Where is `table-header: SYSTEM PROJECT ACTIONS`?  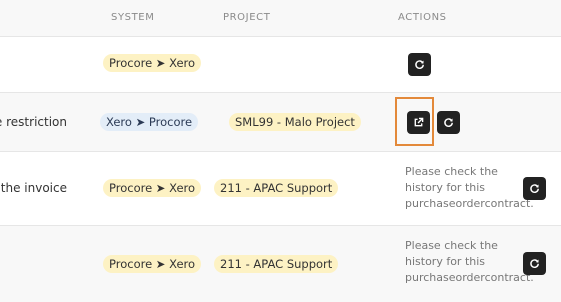
table-header: SYSTEM PROJECT ACTIONS is located at coordinates (280, 18).